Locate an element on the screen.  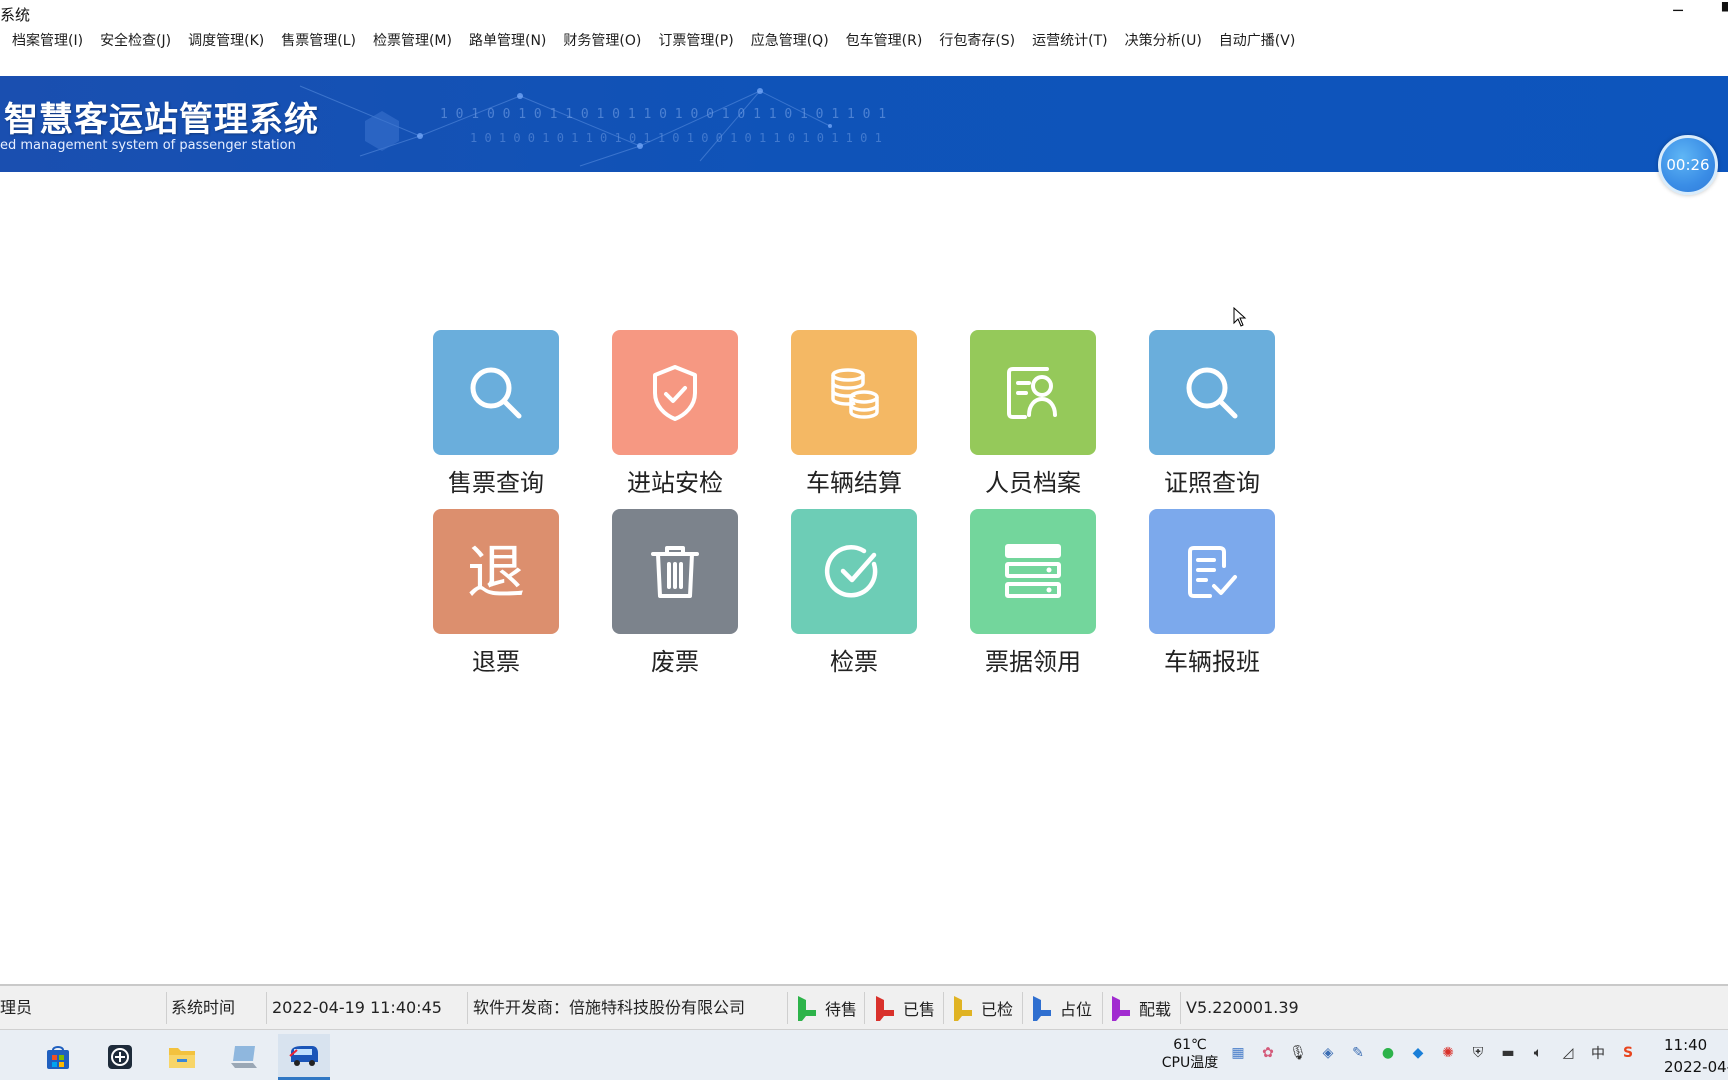
clock-time: 11:40 is located at coordinates (1686, 1045).